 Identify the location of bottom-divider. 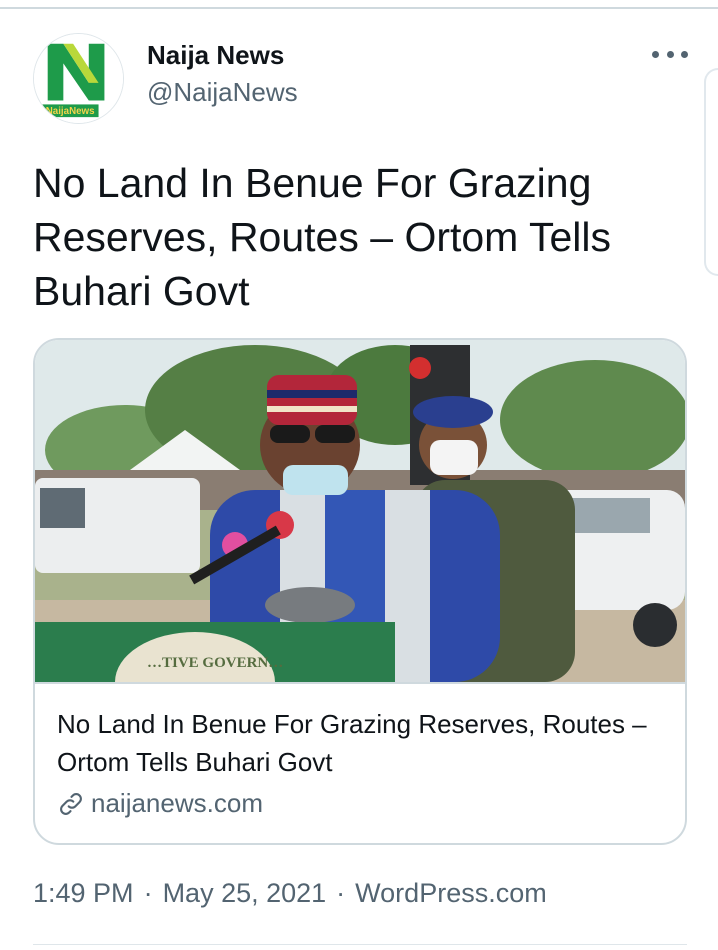
(360, 944).